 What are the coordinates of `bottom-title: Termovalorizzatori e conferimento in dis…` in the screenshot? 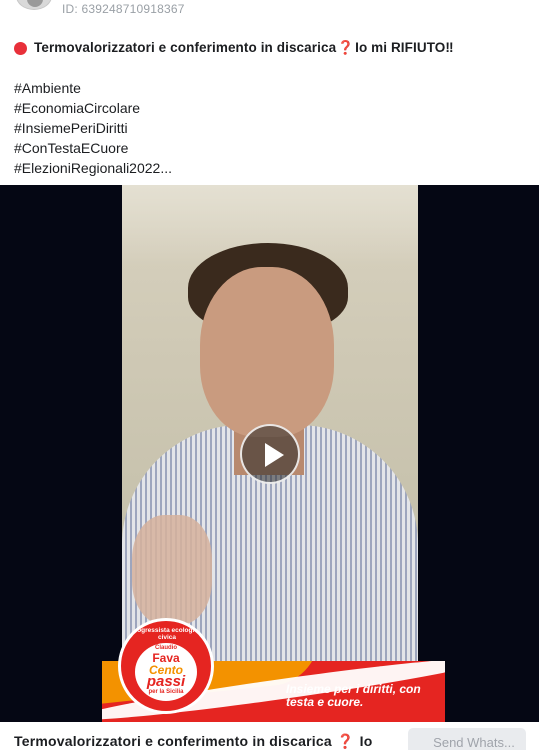 It's located at (209, 741).